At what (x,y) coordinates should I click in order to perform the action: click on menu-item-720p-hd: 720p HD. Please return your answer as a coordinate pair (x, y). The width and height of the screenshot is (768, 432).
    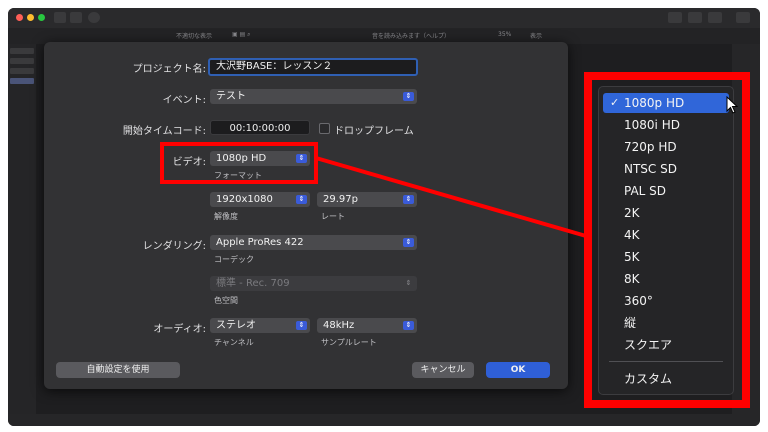
    Looking at the image, I should click on (666, 147).